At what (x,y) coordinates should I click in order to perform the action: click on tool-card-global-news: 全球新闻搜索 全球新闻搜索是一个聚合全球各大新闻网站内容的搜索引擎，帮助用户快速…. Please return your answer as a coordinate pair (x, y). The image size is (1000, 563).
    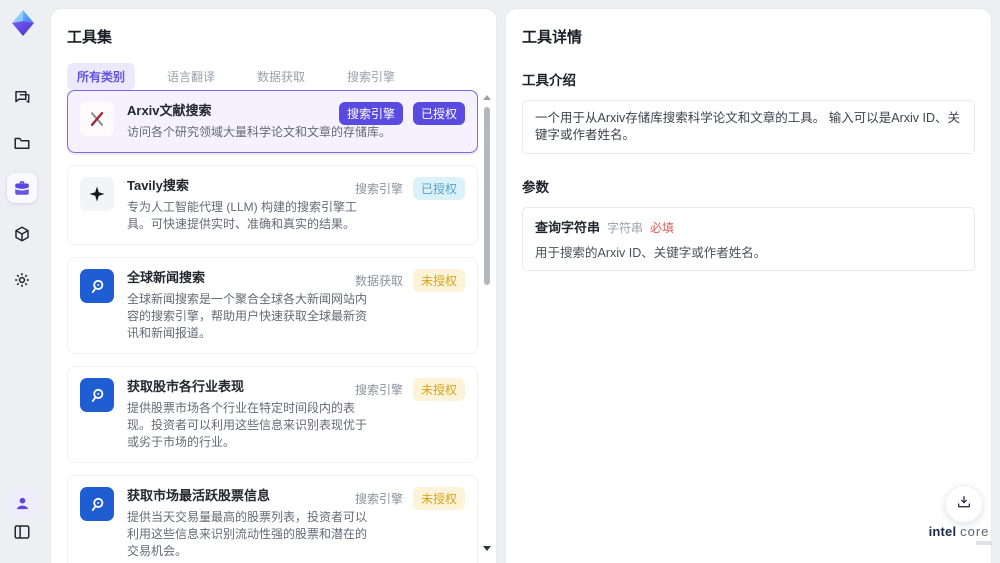
    Looking at the image, I should click on (272, 305).